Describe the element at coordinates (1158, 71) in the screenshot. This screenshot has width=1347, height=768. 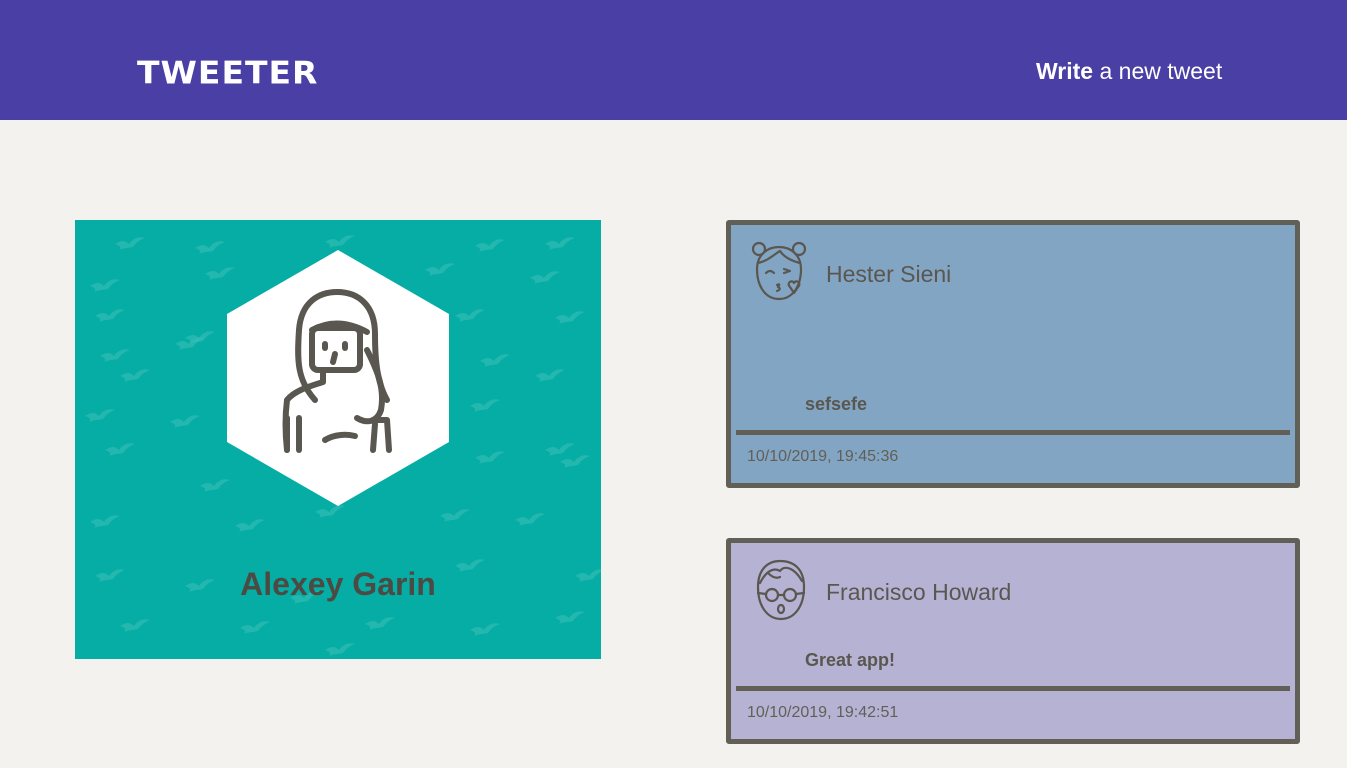
I see `write-link-rest: a new tweet` at that location.